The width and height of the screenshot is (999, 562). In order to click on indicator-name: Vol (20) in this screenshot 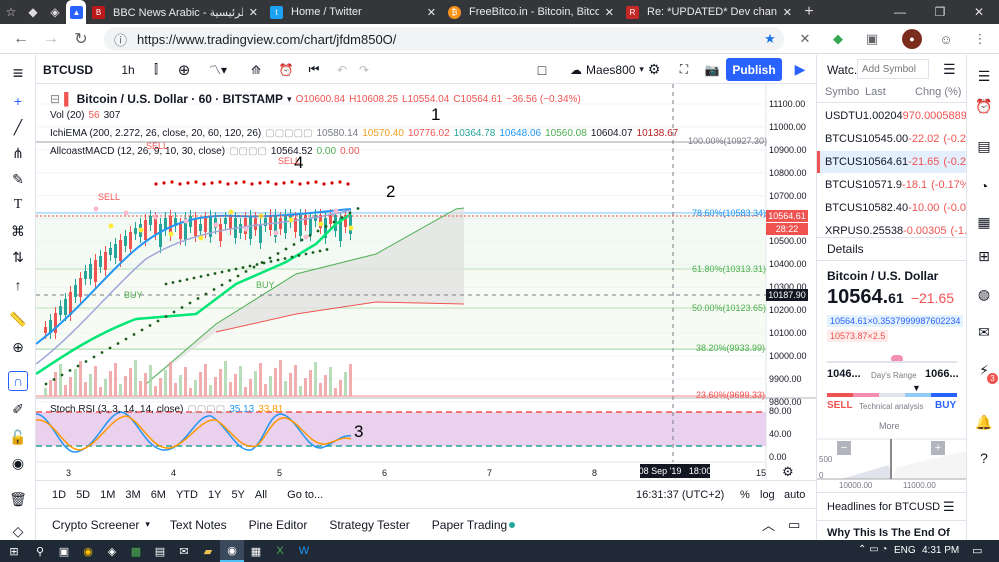, I will do `click(67, 115)`.